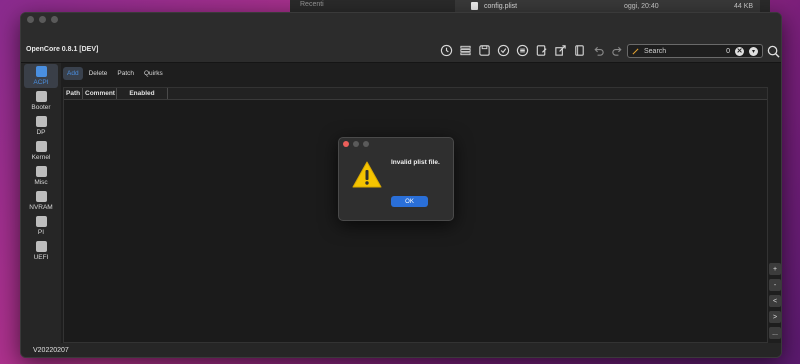 This screenshot has height=364, width=800. Describe the element at coordinates (153, 73) in the screenshot. I see `tab-quirks: Quirks` at that location.